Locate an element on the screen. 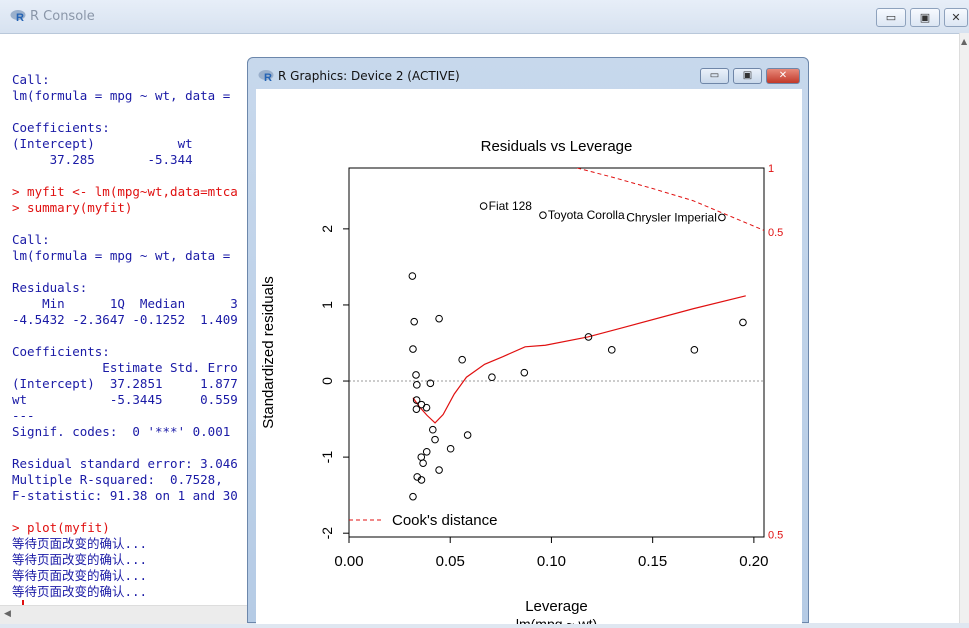 This screenshot has width=969, height=628. close-button: ✕ is located at coordinates (956, 17).